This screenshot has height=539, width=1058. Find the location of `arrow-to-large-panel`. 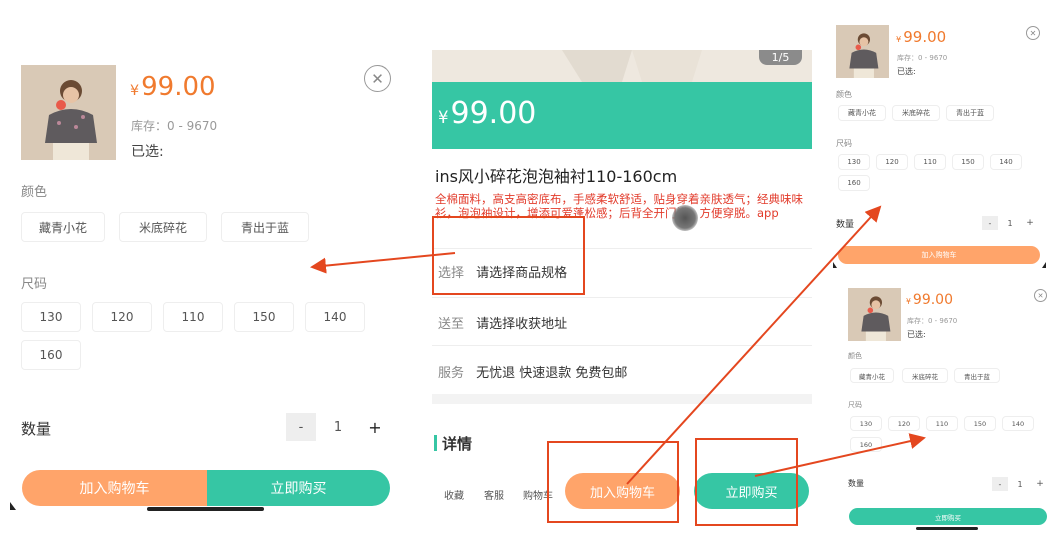

arrow-to-large-panel is located at coordinates (383, 263).